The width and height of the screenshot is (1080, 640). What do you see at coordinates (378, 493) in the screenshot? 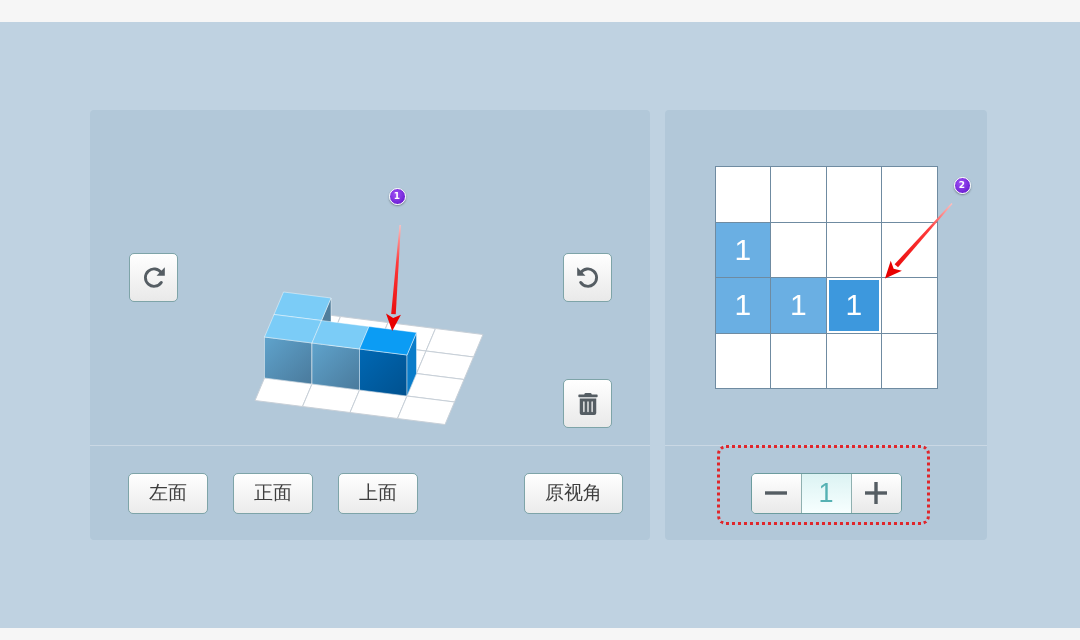
I see `view-button: 上面` at bounding box center [378, 493].